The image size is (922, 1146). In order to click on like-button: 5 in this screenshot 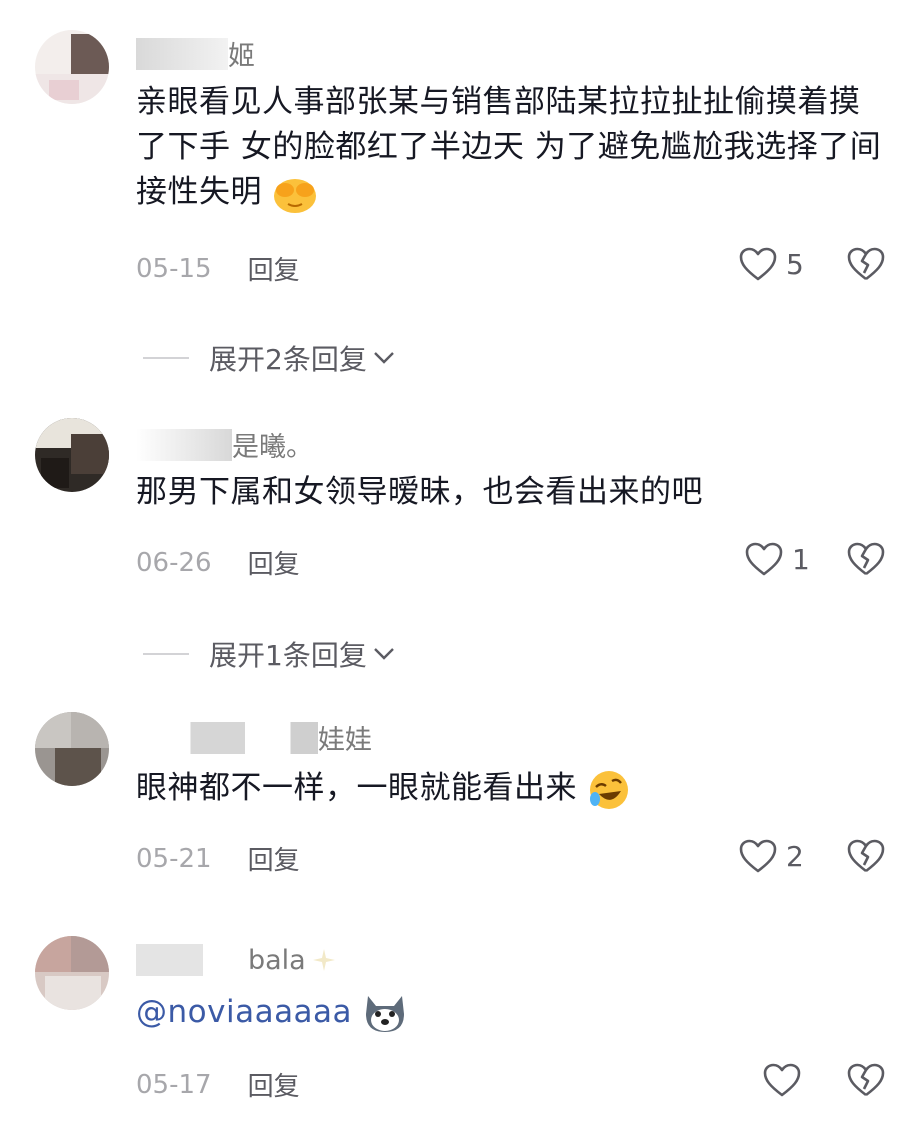, I will do `click(771, 264)`.